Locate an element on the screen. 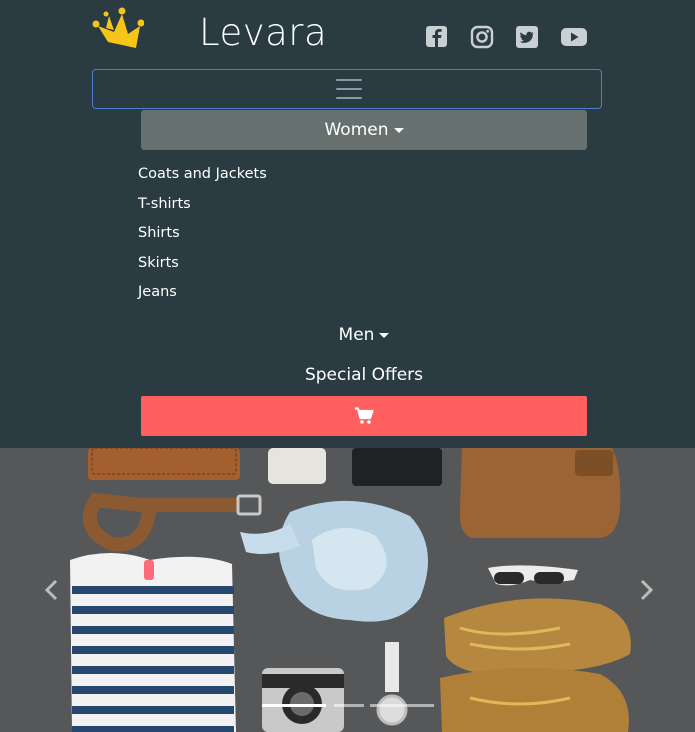 The width and height of the screenshot is (695, 732). chevron-left-icon is located at coordinates (52, 590).